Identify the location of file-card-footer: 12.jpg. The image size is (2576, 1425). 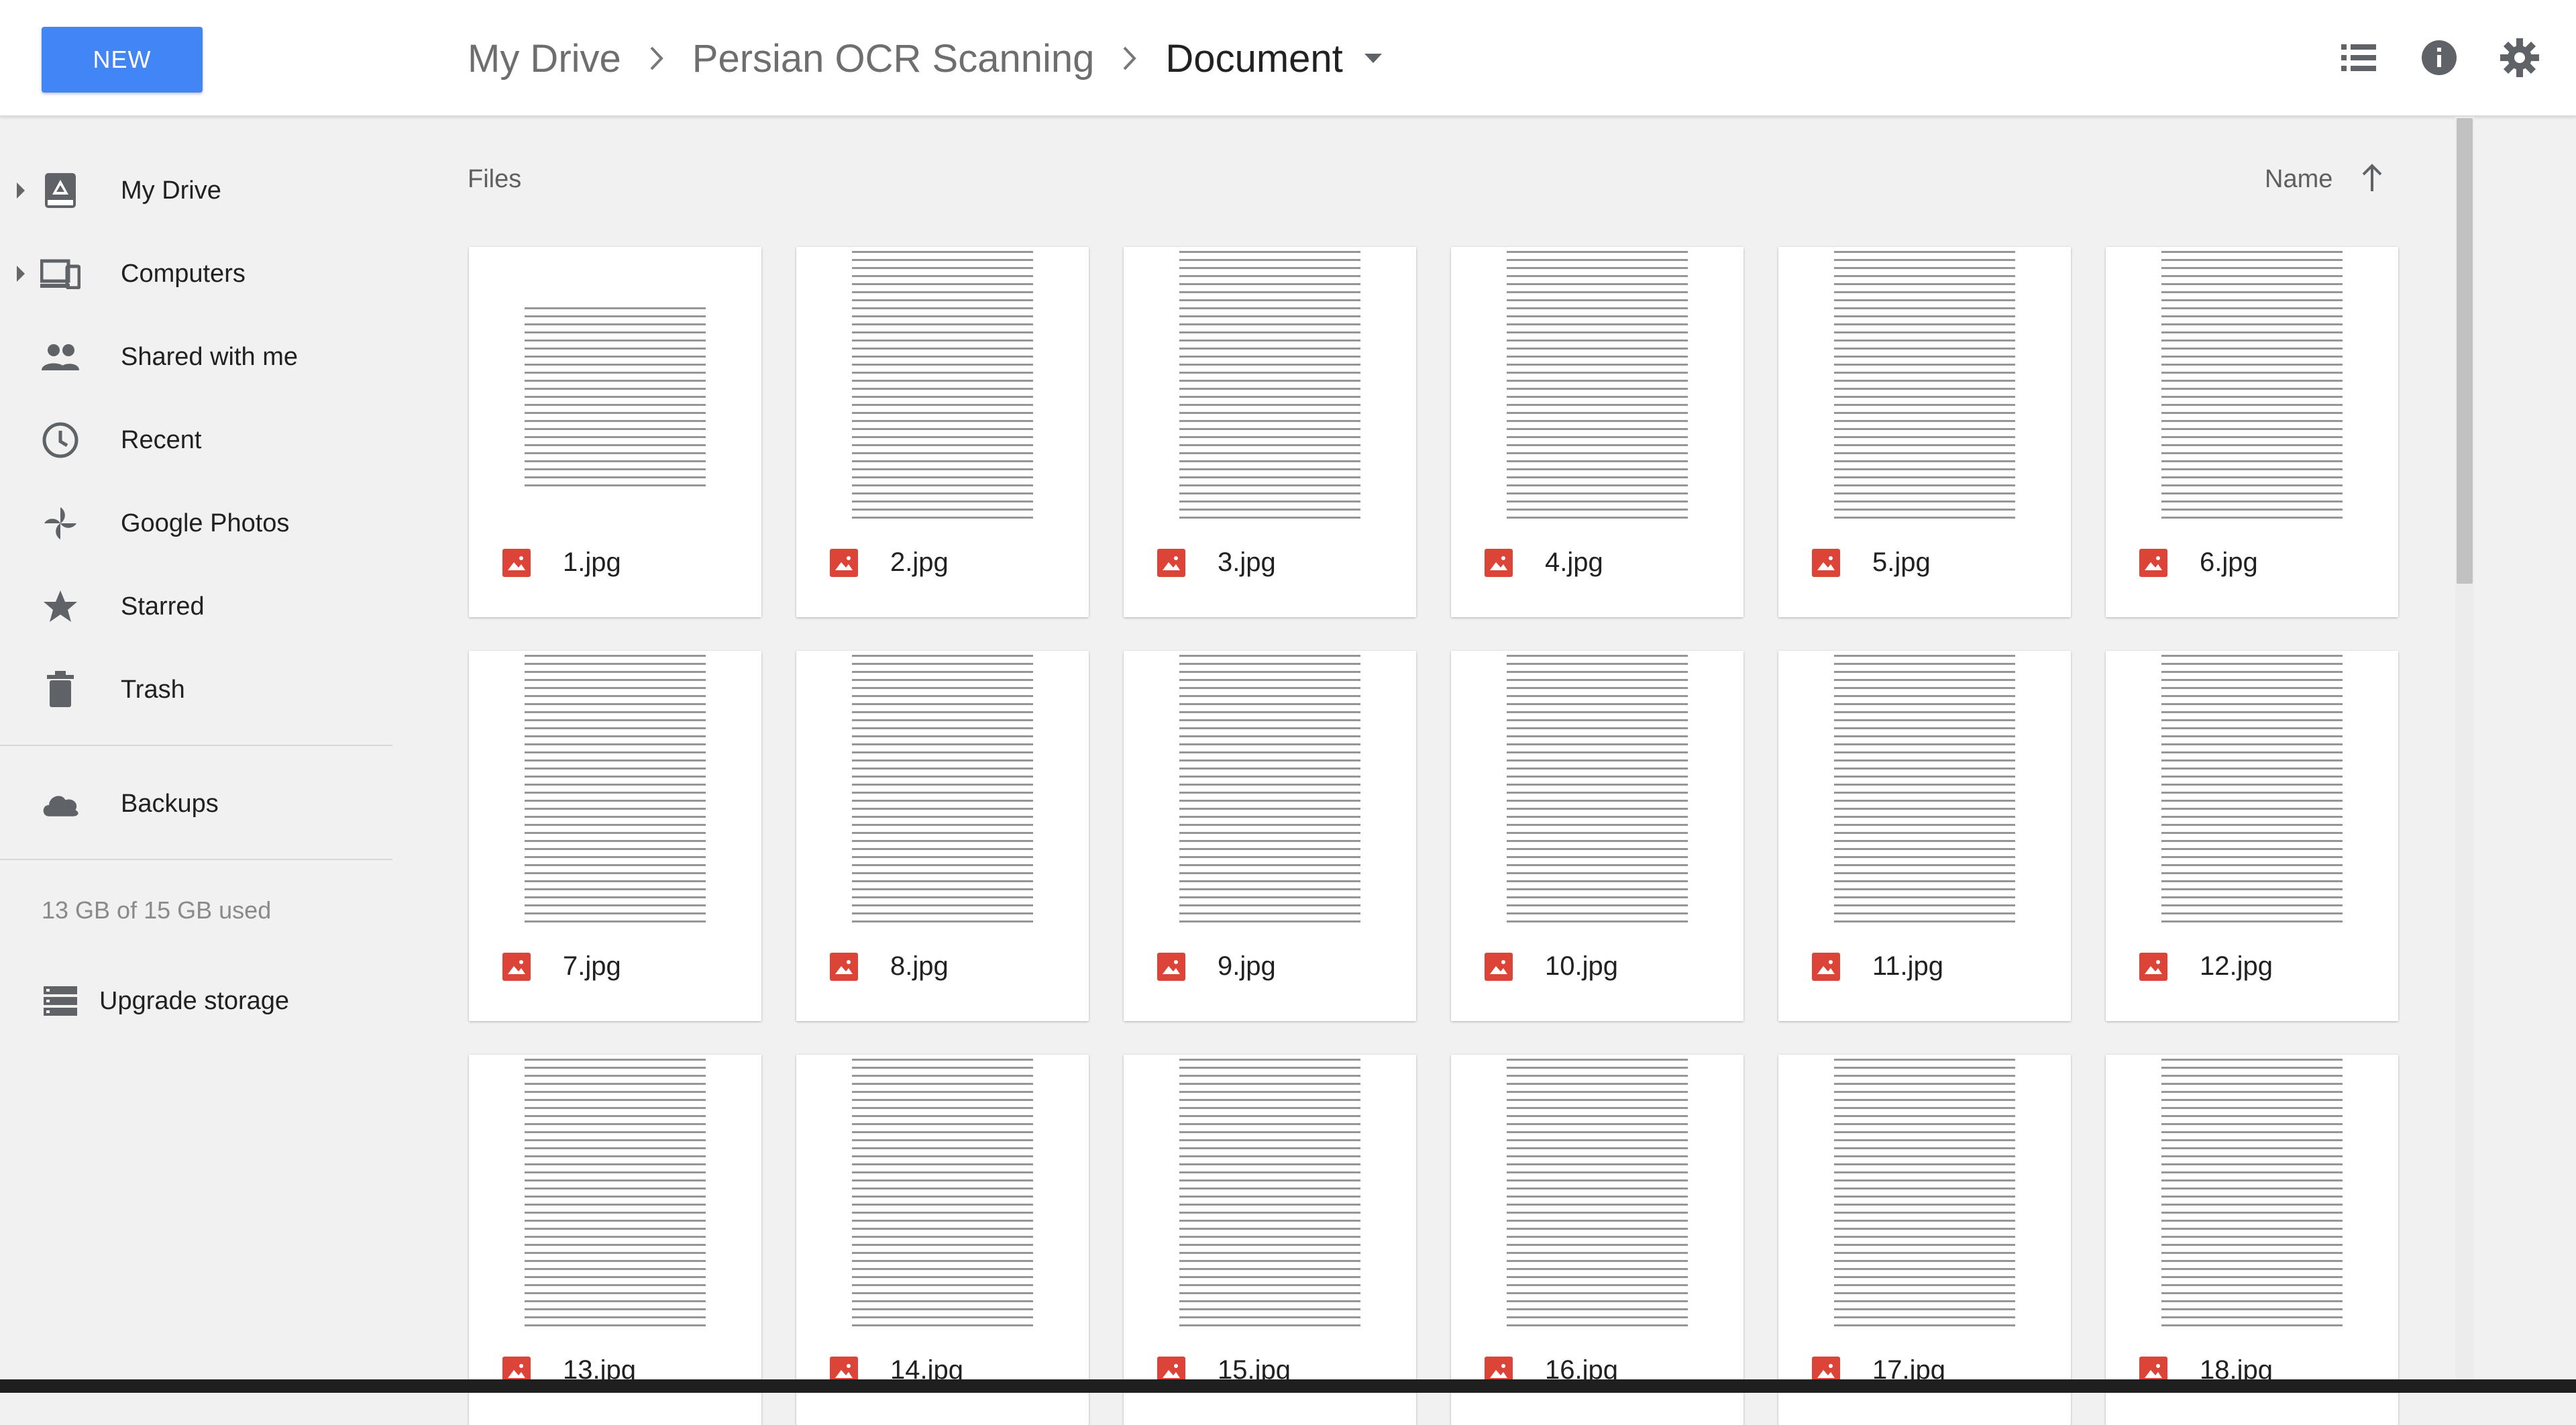
(2252, 973).